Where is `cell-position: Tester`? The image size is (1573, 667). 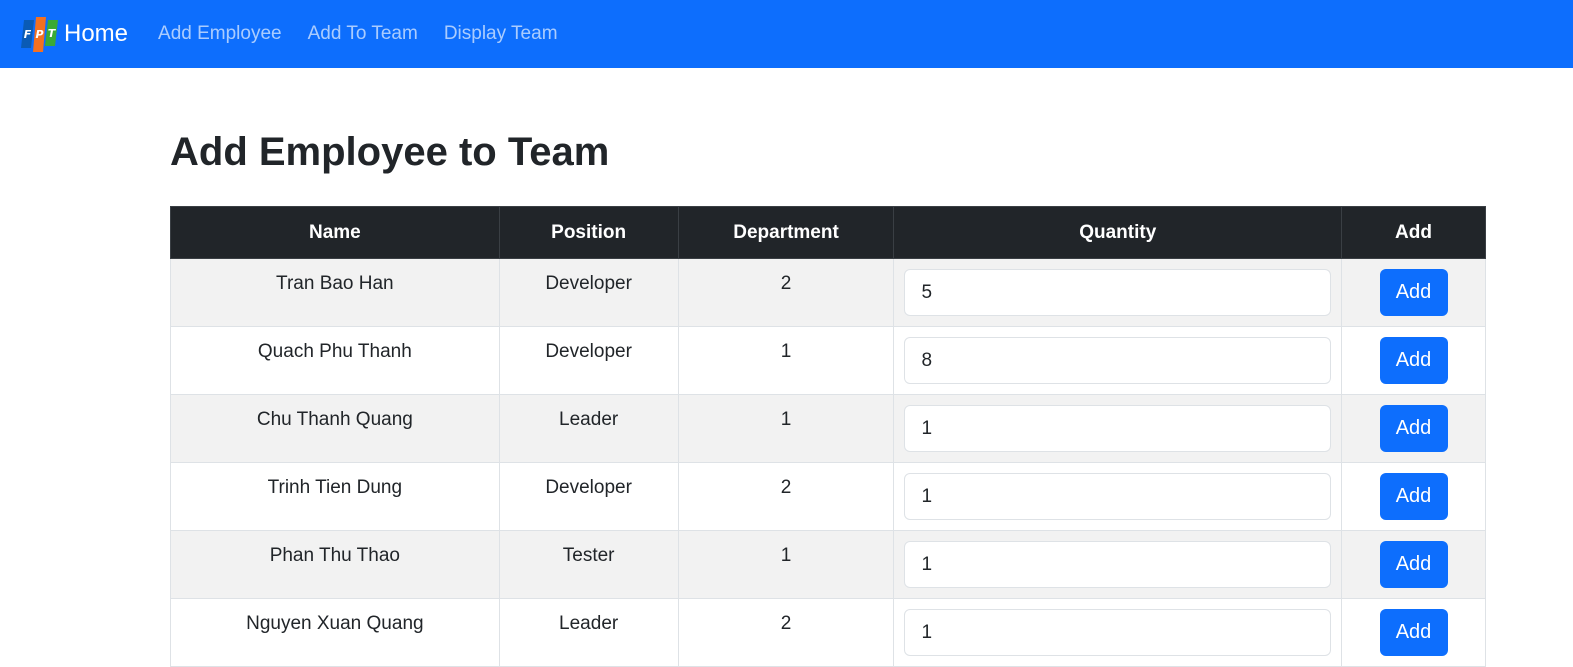
cell-position: Tester is located at coordinates (588, 564).